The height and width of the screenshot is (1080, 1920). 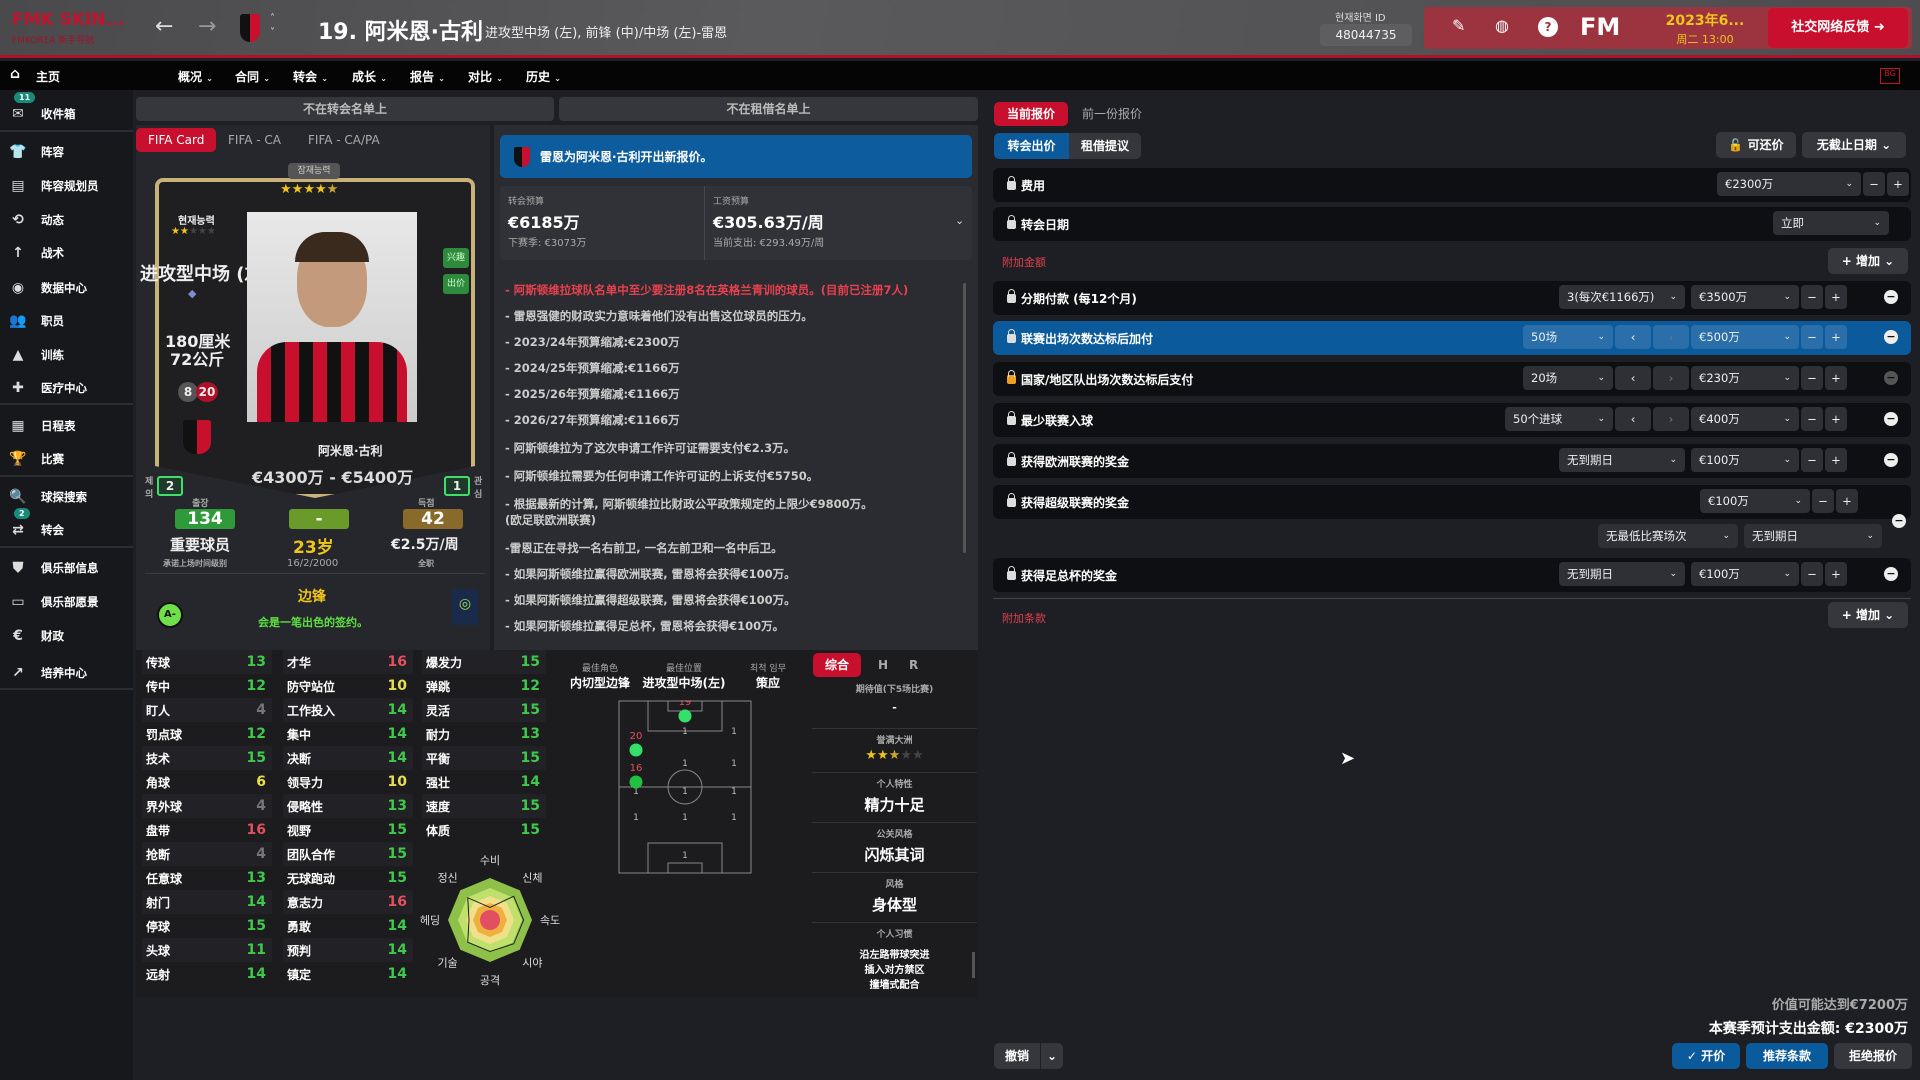 What do you see at coordinates (66, 459) in the screenshot?
I see `sidebar-item-10: 🏆 比赛` at bounding box center [66, 459].